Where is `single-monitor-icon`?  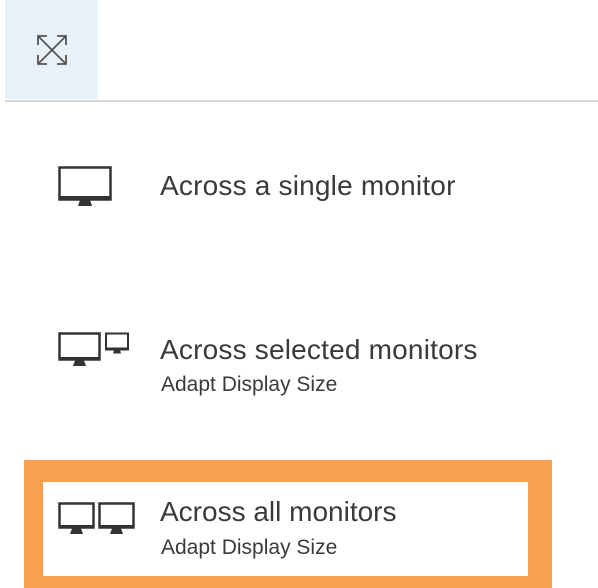
single-monitor-icon is located at coordinates (85, 190).